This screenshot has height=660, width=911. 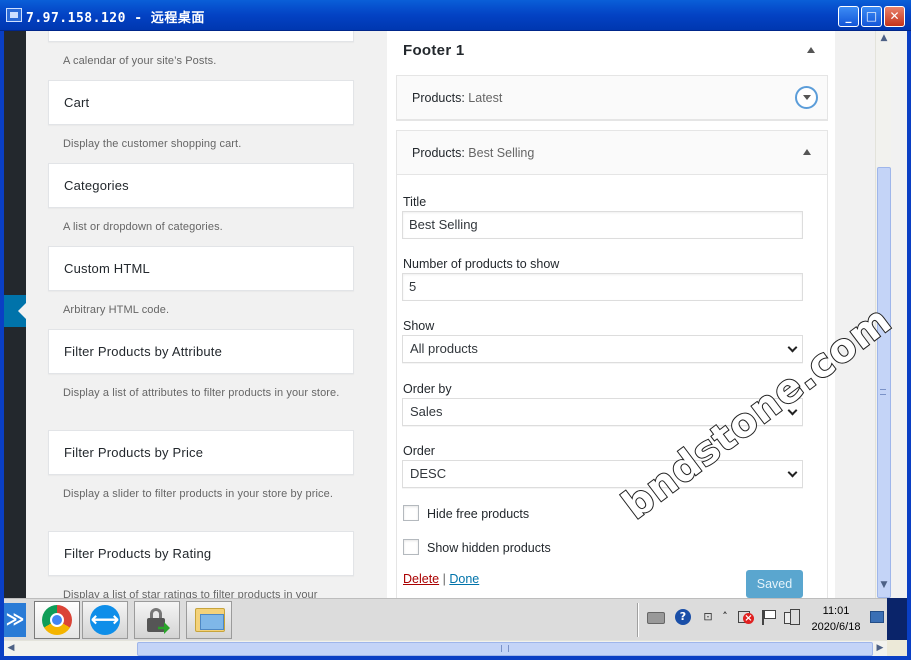 I want to click on show-hidden-label: Show hidden products, so click(x=489, y=548).